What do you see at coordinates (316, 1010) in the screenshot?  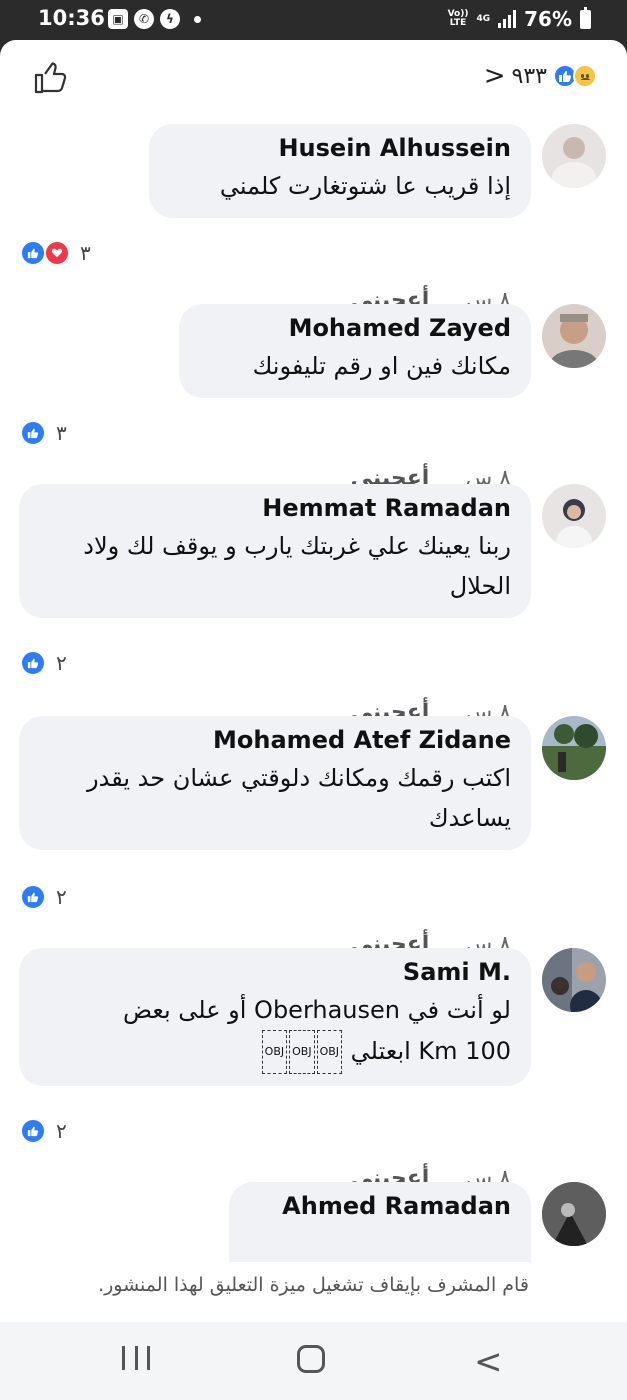 I see `comment-text-line: لو أنت في Oberhausen أو على بعض` at bounding box center [316, 1010].